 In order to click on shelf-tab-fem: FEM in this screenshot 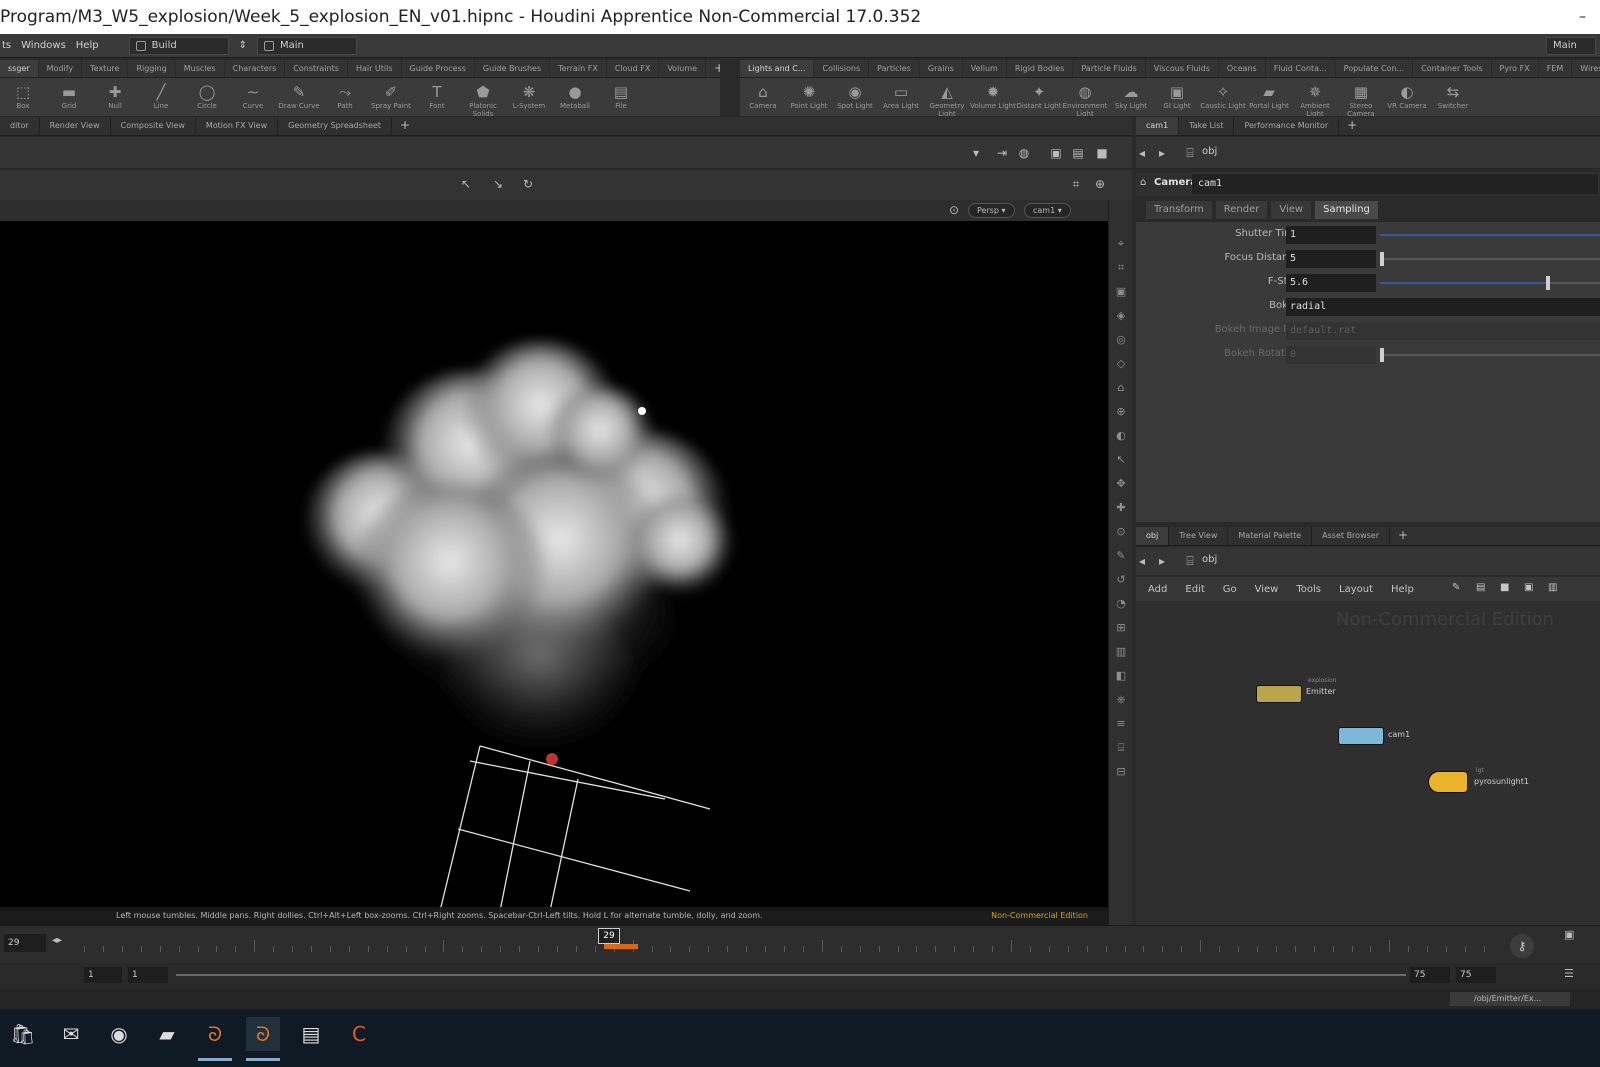, I will do `click(1556, 68)`.